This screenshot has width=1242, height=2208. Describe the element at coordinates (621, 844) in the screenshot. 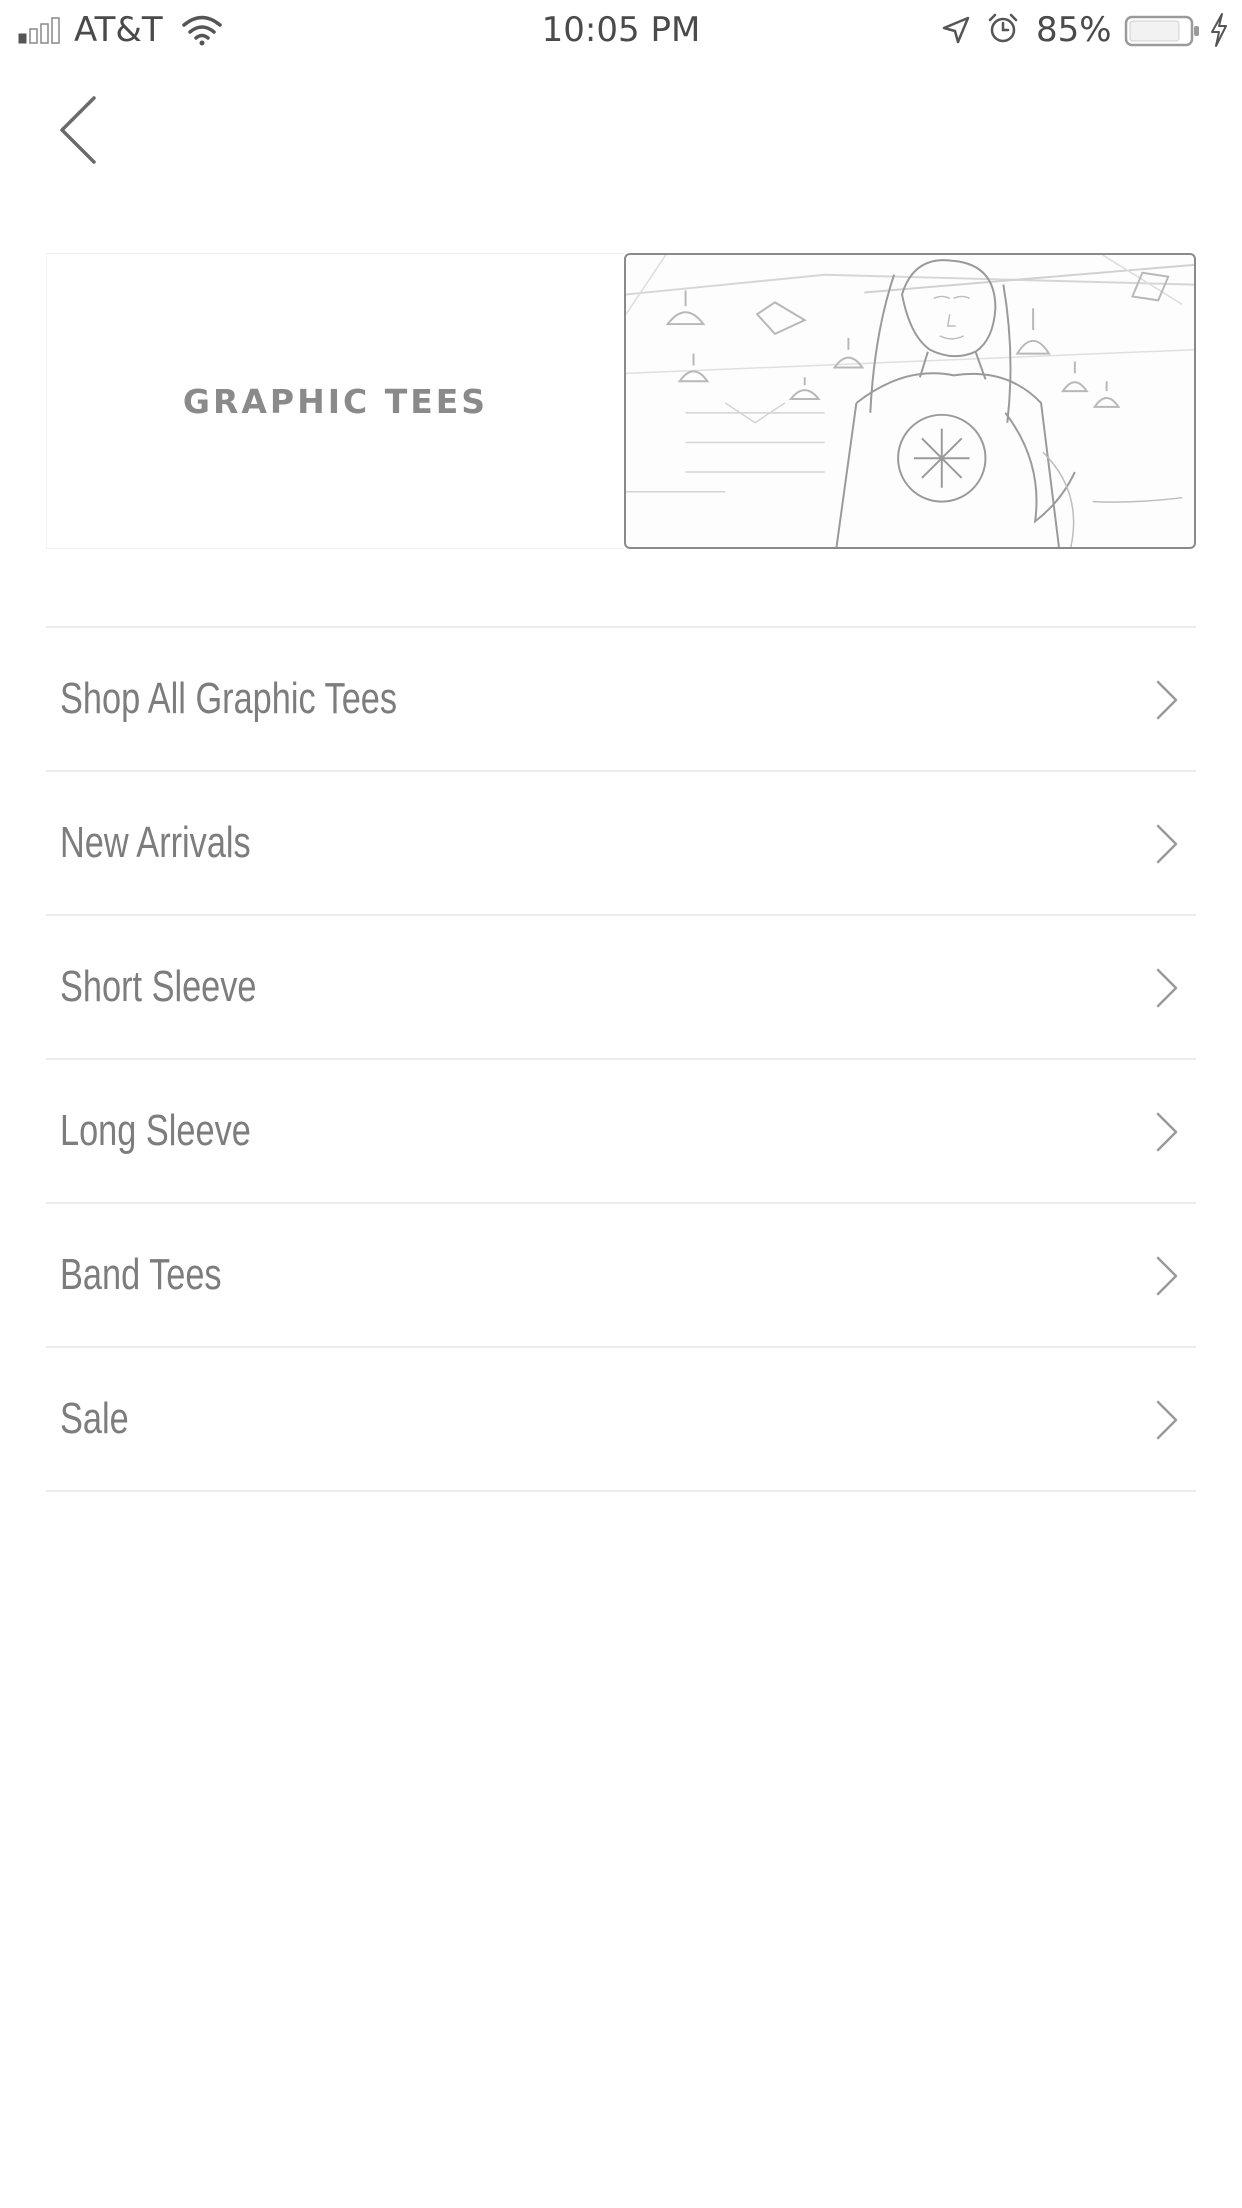

I see `menu-item-new-arrivals: New Arrivals` at that location.